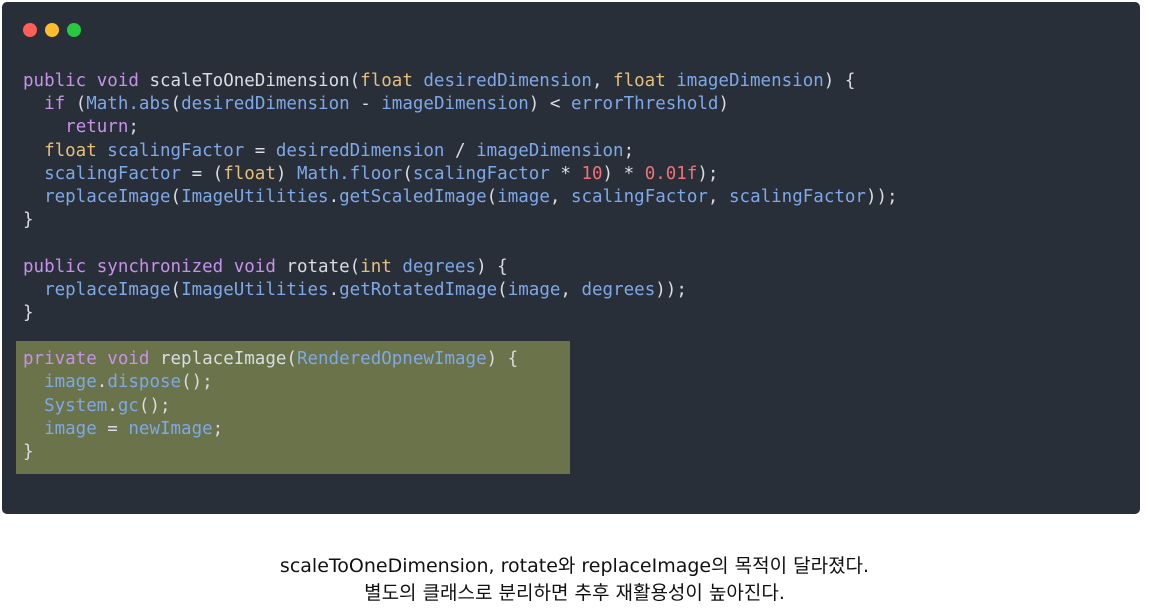  Describe the element at coordinates (592, 173) in the screenshot. I see `code-token: 10` at that location.